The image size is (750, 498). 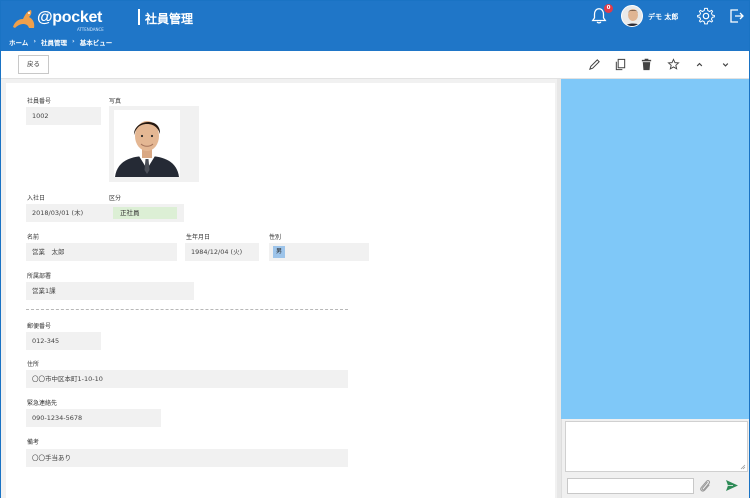 I want to click on name-label: 名前, so click(x=33, y=237).